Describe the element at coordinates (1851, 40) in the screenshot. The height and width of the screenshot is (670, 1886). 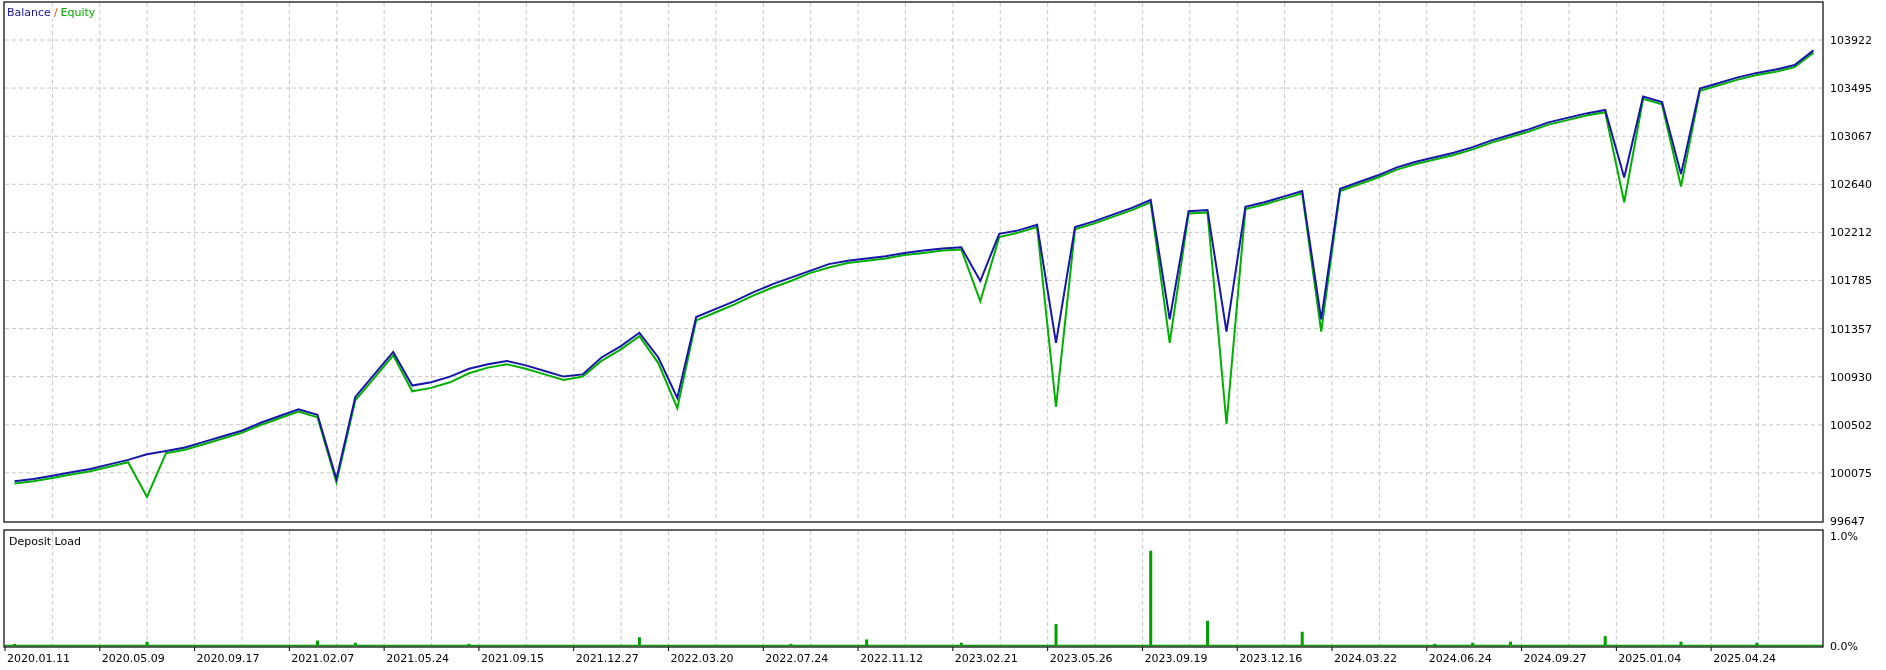
I see `axis-label: 103922` at that location.